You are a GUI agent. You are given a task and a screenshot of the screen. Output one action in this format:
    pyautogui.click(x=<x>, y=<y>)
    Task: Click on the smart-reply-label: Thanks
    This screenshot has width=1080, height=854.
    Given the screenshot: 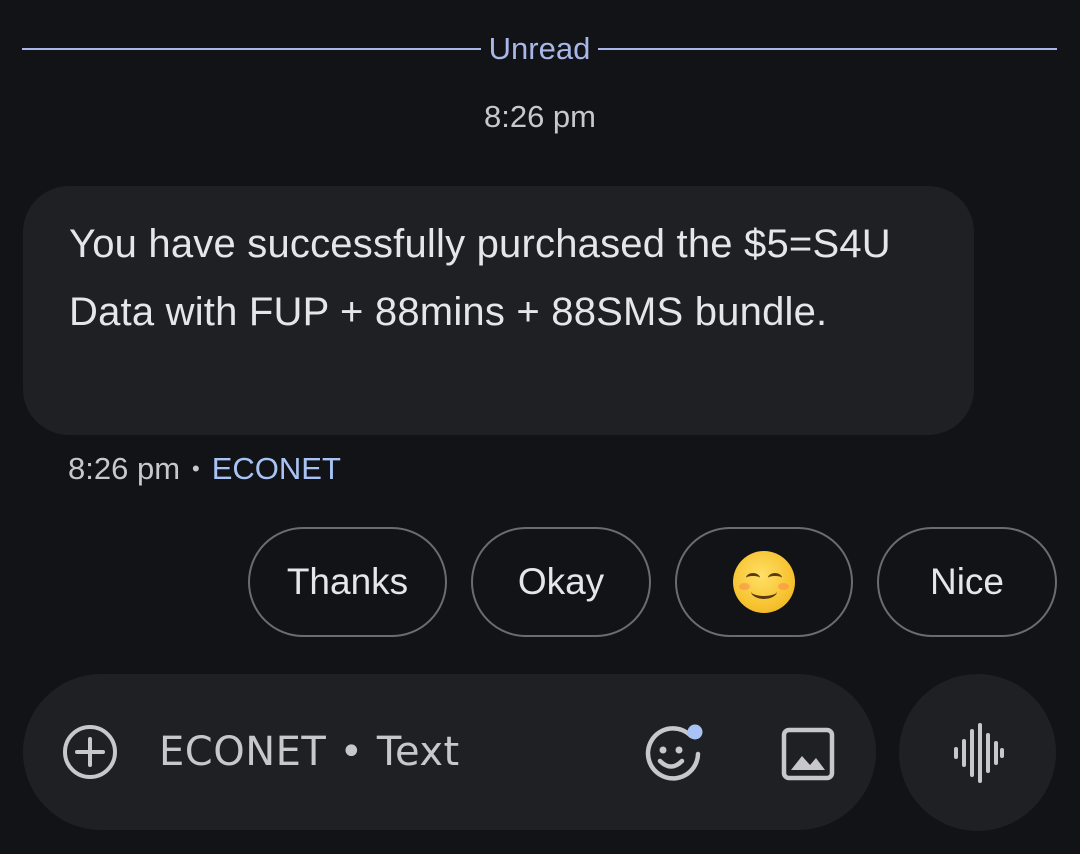 What is the action you would take?
    pyautogui.click(x=347, y=581)
    